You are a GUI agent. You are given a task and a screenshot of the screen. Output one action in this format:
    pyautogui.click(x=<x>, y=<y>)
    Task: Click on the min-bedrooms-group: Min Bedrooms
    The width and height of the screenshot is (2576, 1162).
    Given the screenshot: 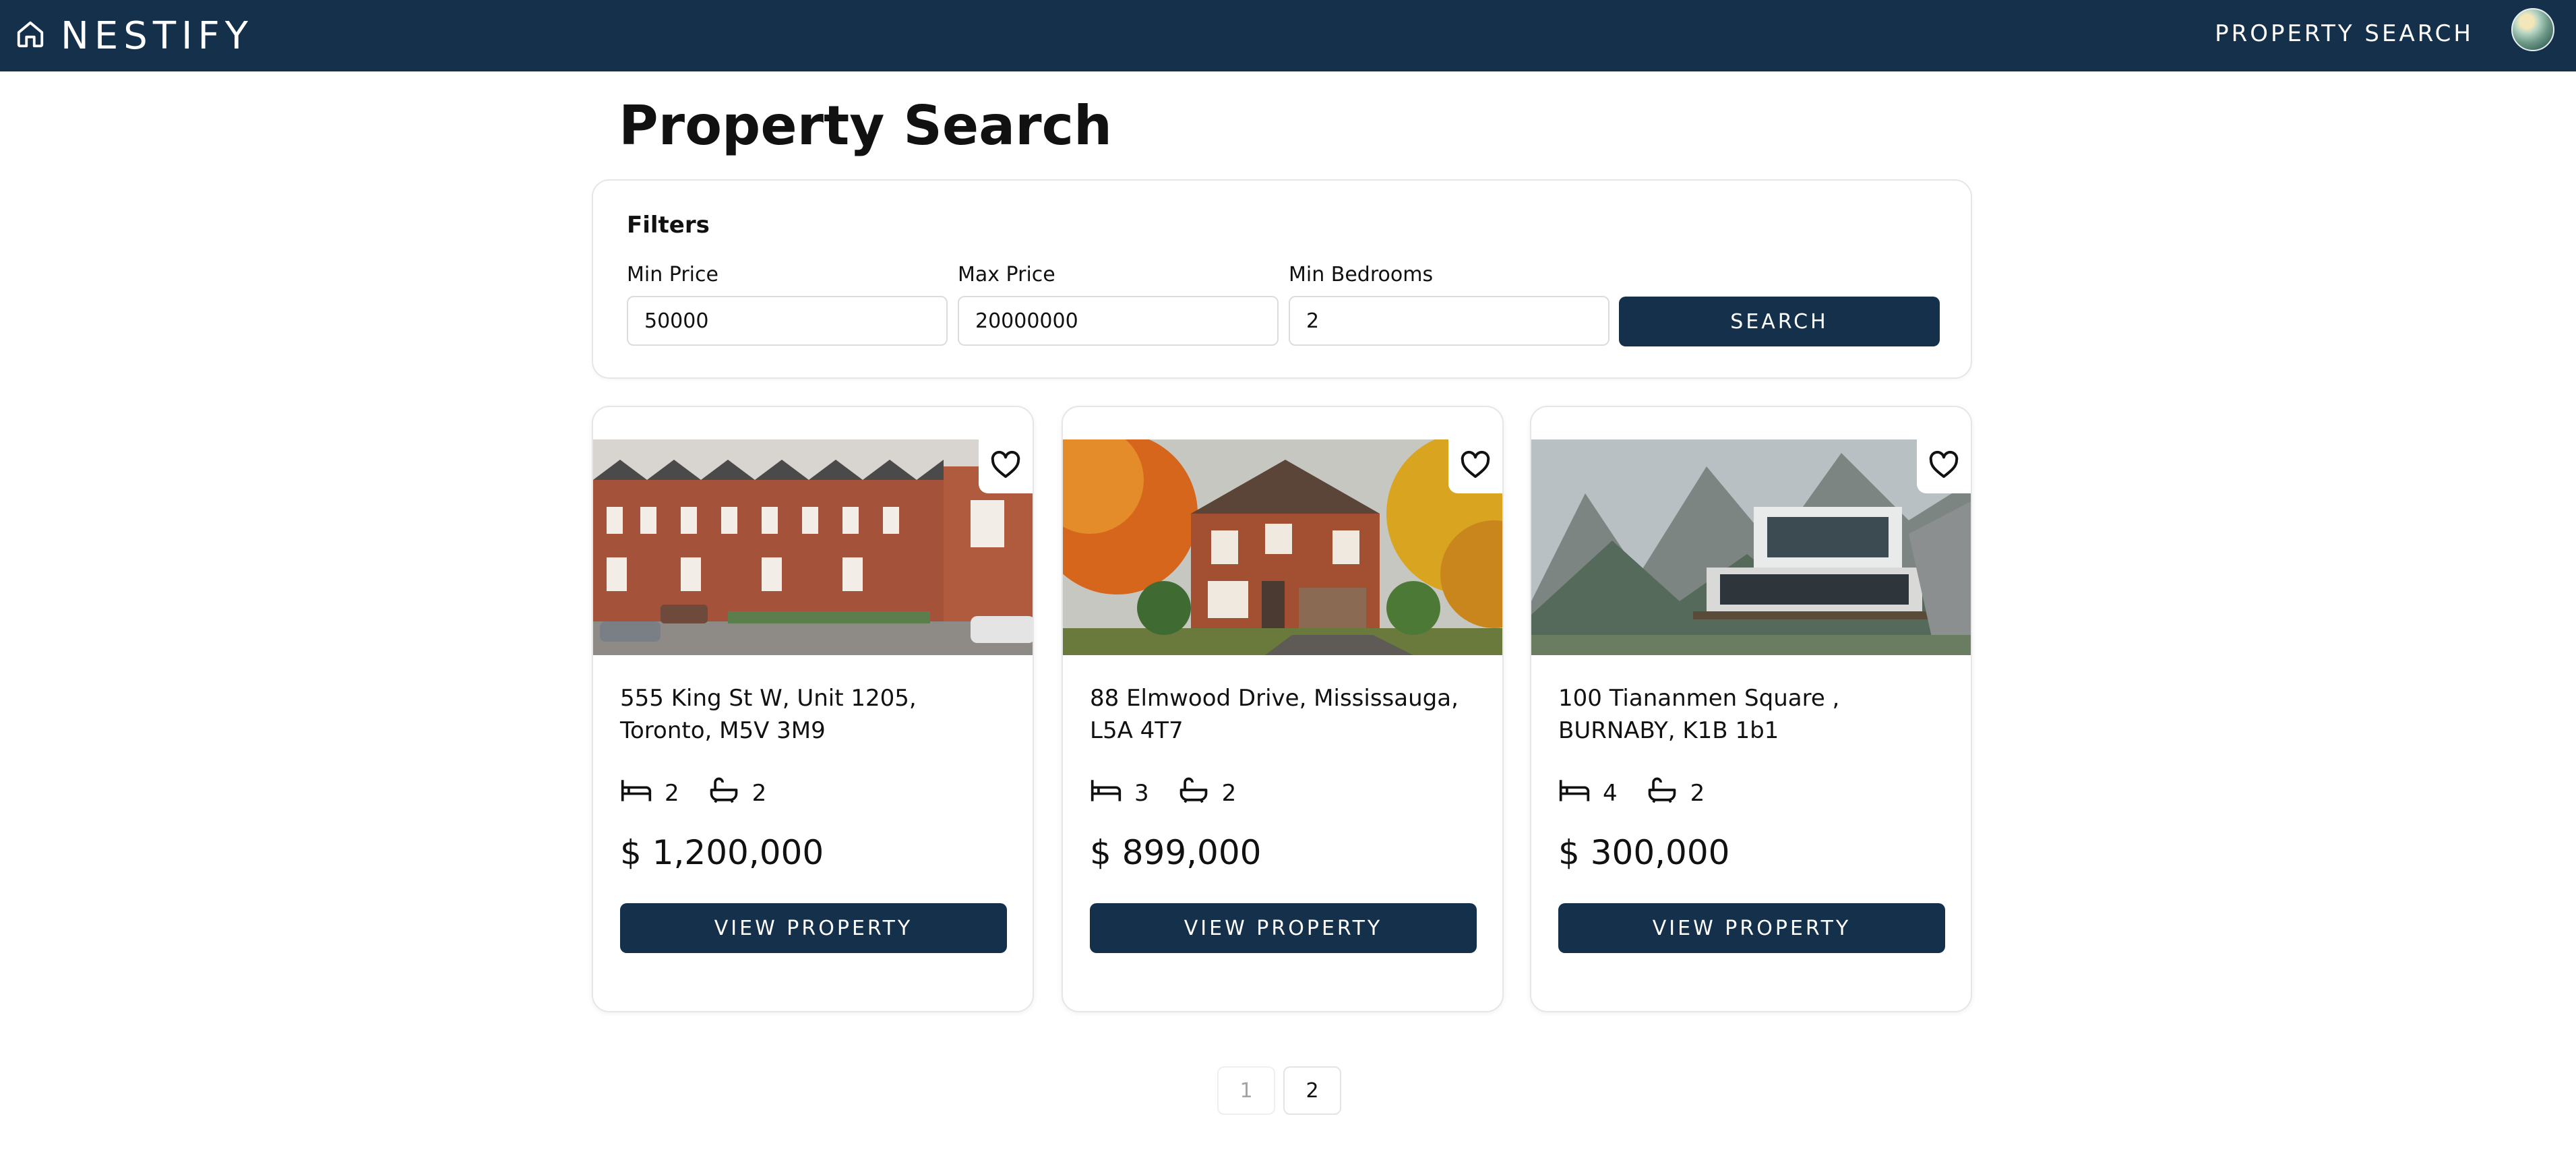 What is the action you would take?
    pyautogui.click(x=1449, y=304)
    